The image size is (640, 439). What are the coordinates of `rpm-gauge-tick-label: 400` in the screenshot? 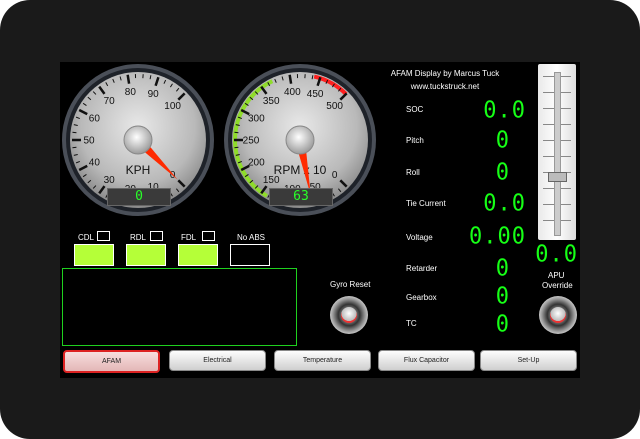 It's located at (292, 92).